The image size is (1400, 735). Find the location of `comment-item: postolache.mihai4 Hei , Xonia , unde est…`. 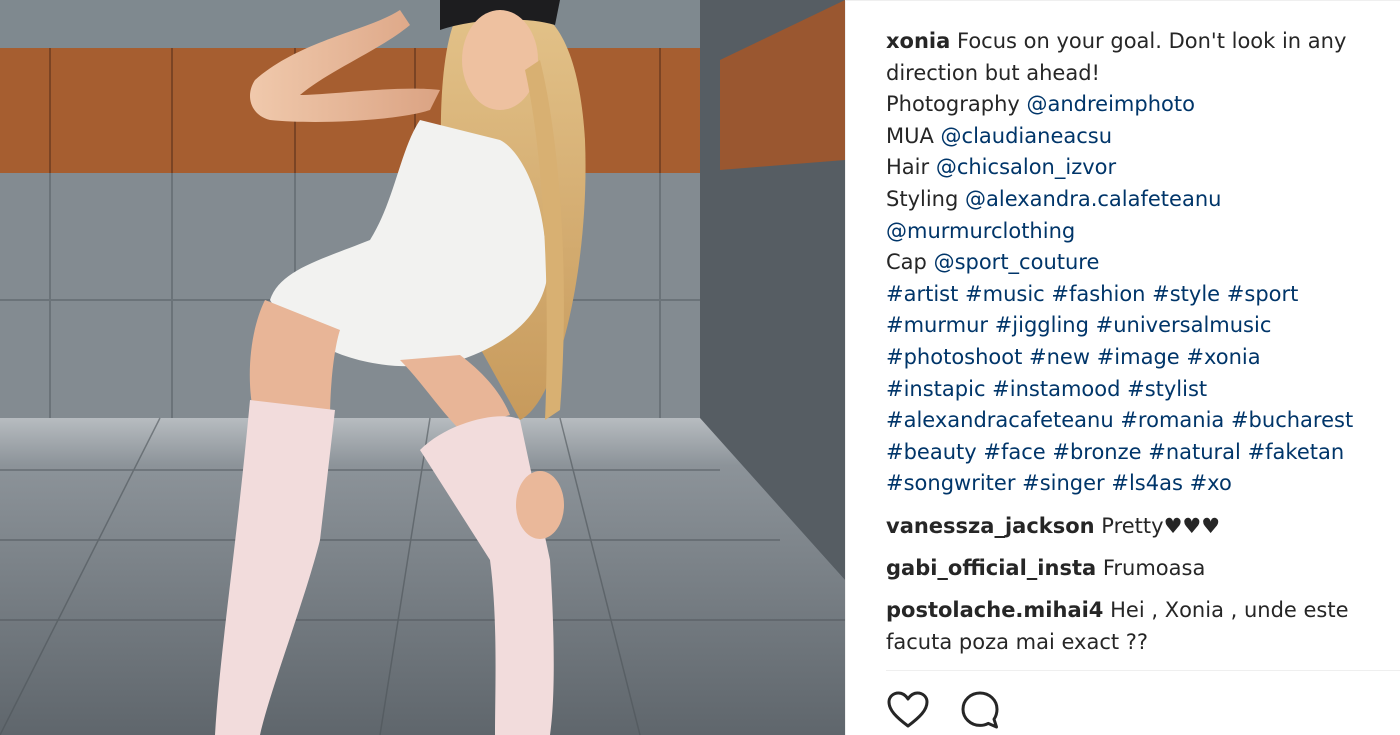

comment-item: postolache.mihai4 Hei , Xonia , unde est… is located at coordinates (1141, 626).